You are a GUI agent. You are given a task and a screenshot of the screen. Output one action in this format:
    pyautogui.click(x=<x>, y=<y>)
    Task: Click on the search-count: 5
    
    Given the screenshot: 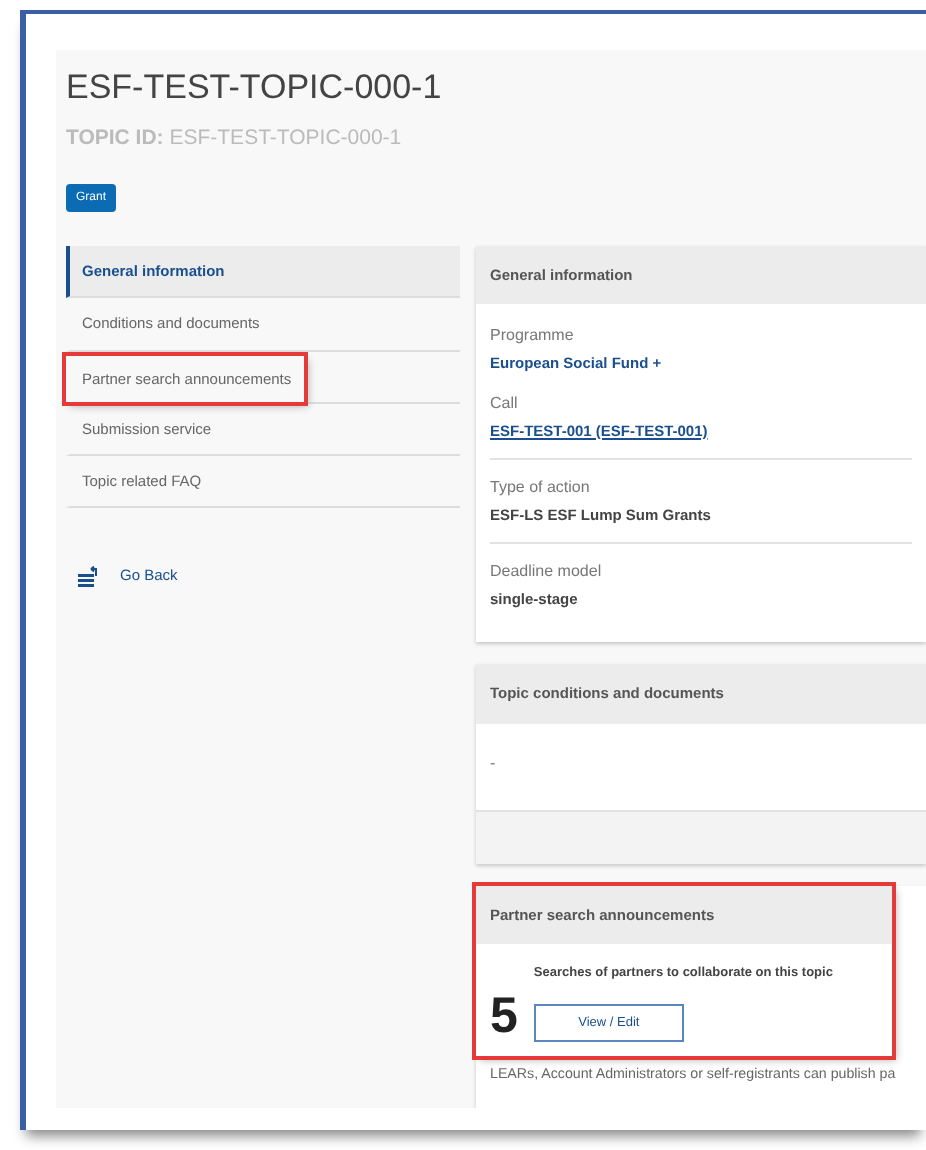 What is the action you would take?
    pyautogui.click(x=504, y=1017)
    